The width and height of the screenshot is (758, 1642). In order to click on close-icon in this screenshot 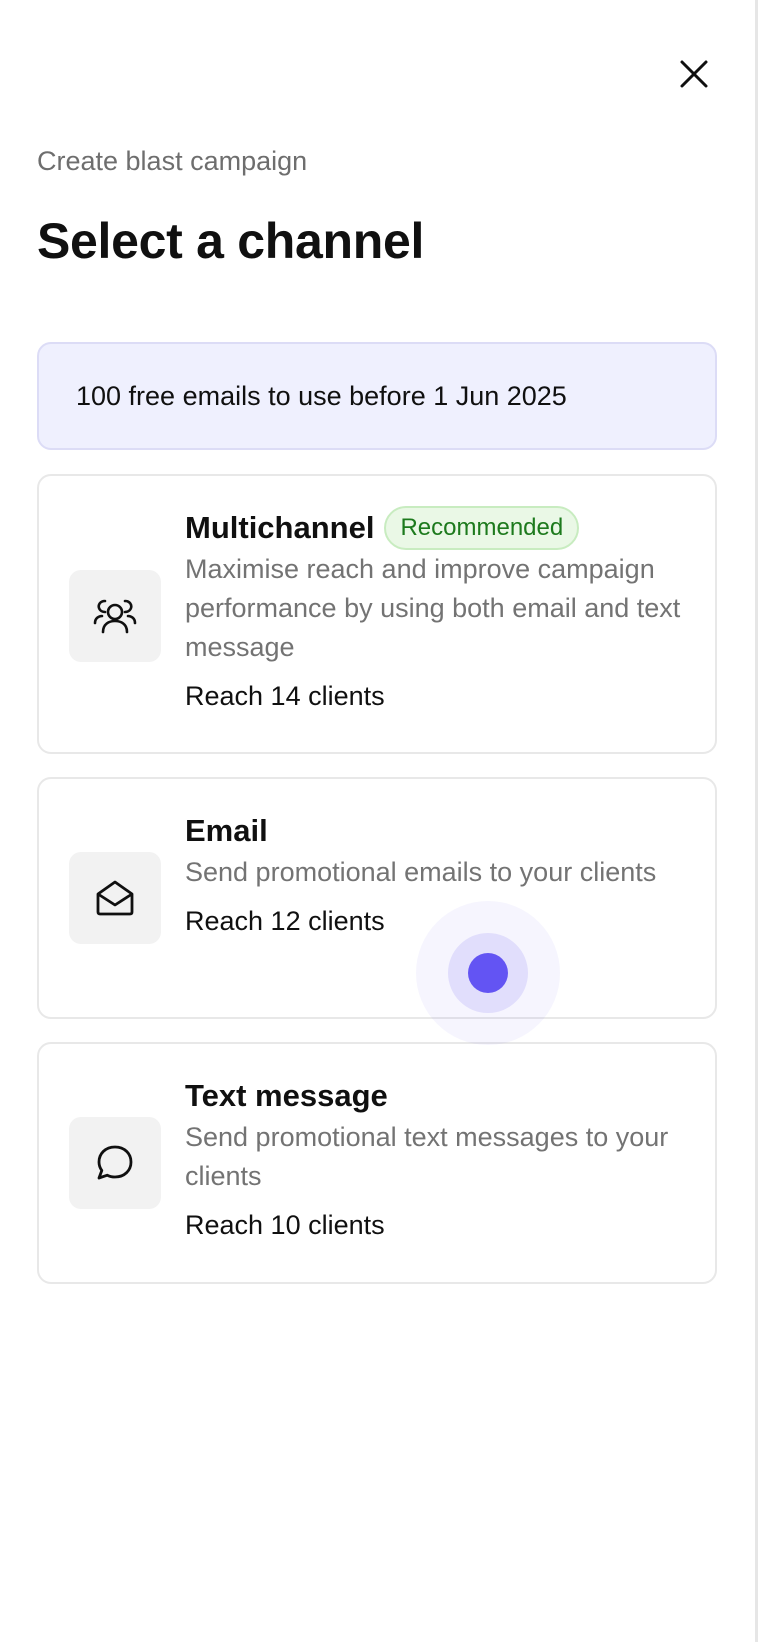, I will do `click(694, 74)`.